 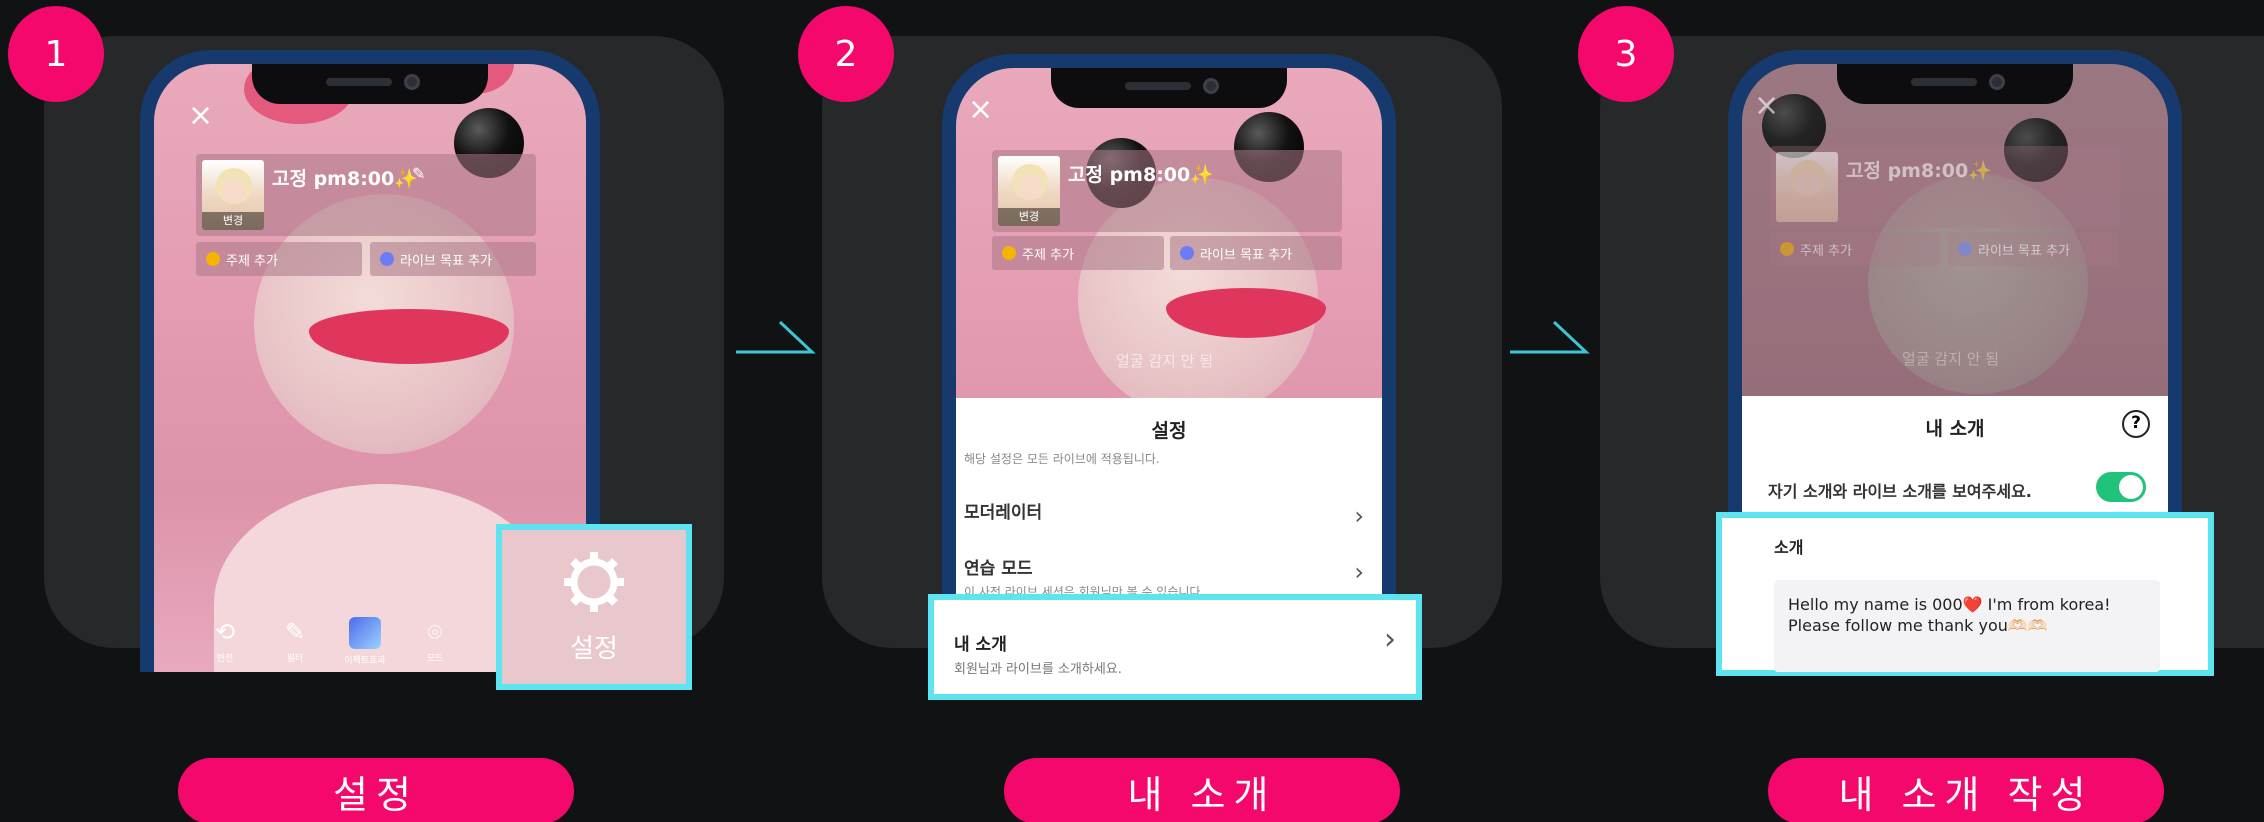 What do you see at coordinates (980, 645) in the screenshot?
I see `intro-row-label: 내 소개` at bounding box center [980, 645].